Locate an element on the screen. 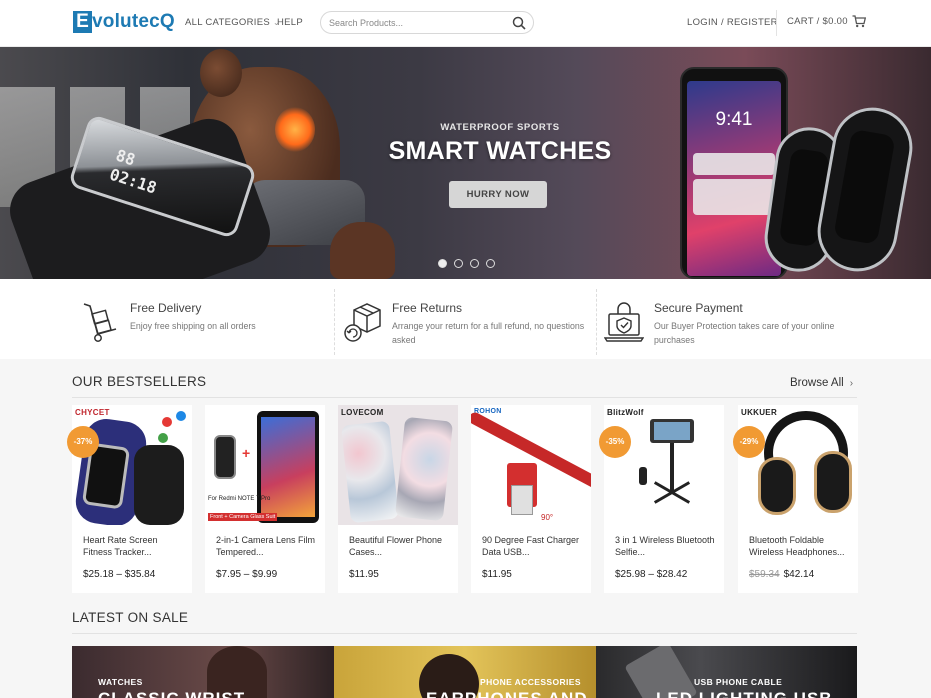 This screenshot has width=931, height=698. search-box is located at coordinates (427, 22).